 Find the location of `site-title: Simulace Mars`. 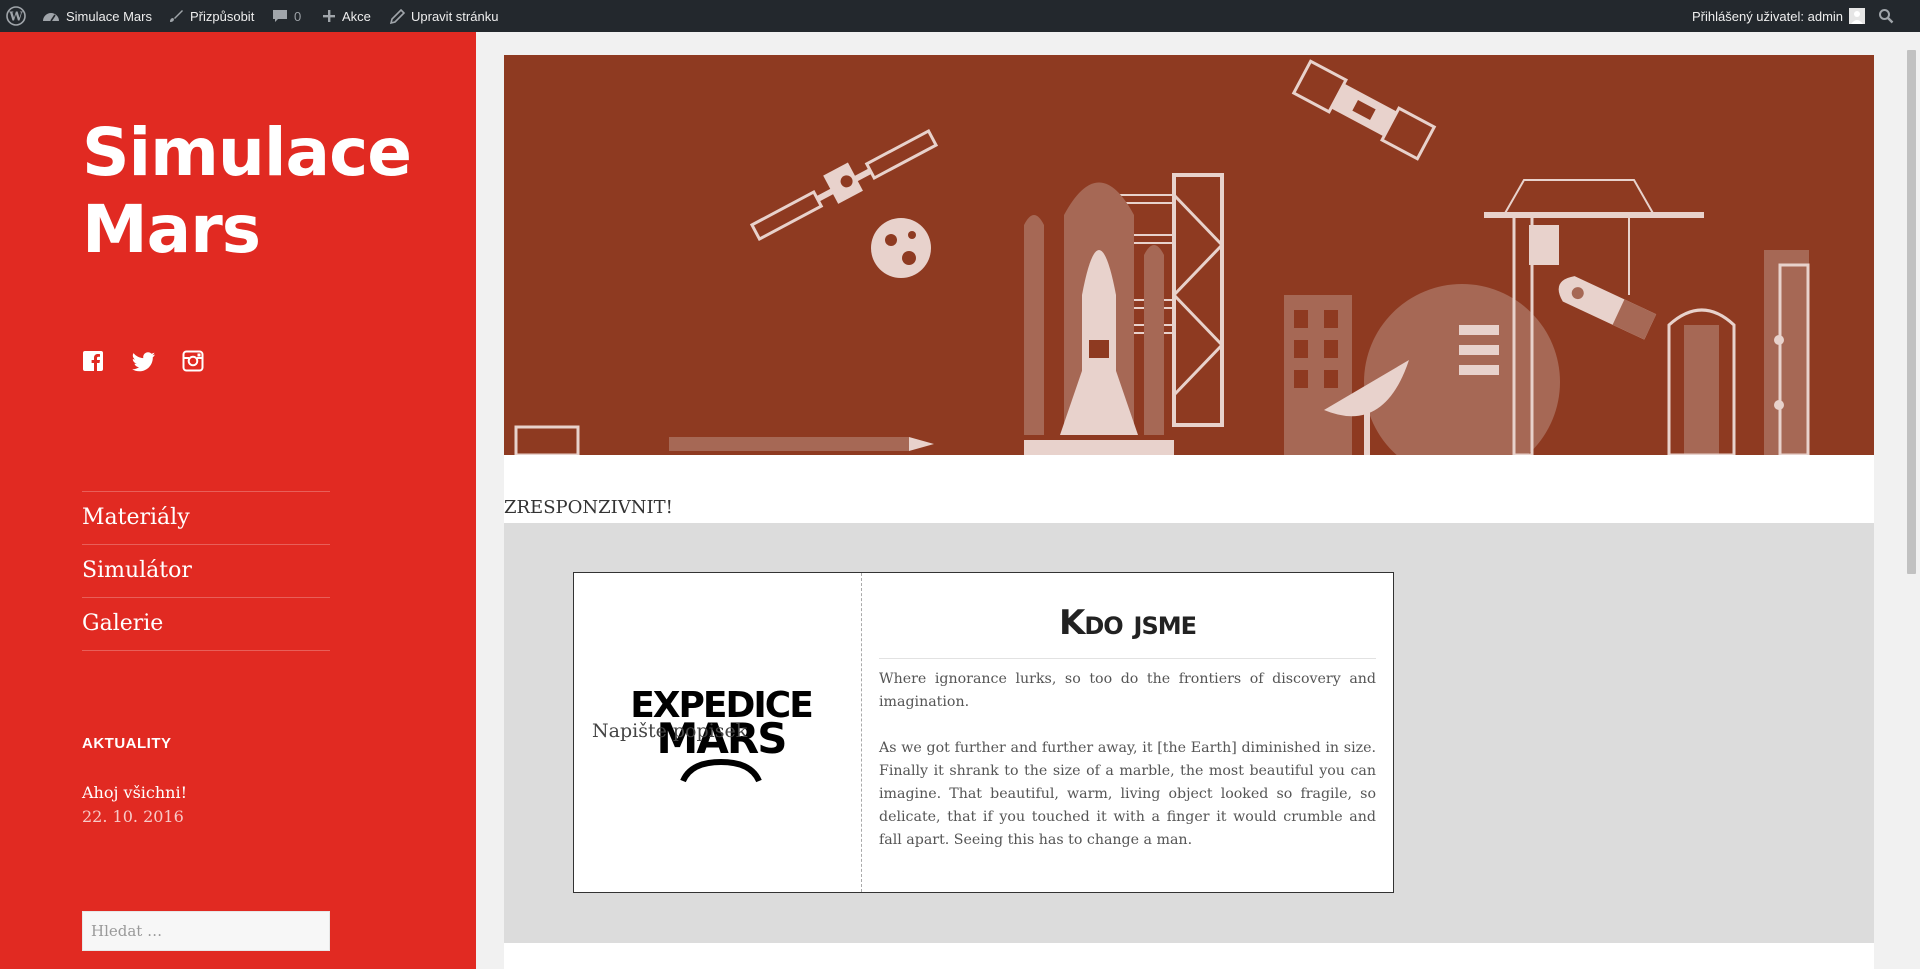

site-title: Simulace Mars is located at coordinates (247, 191).